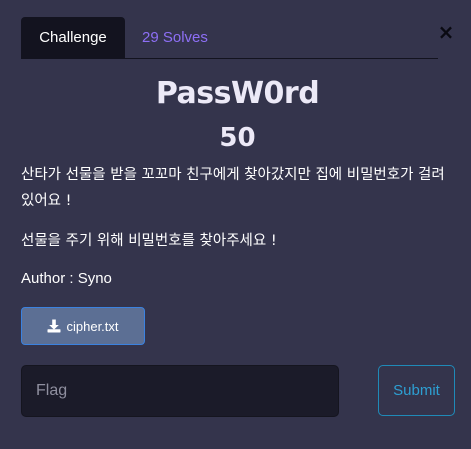 Image resolution: width=471 pixels, height=449 pixels. I want to click on submit-button: Submit, so click(416, 390).